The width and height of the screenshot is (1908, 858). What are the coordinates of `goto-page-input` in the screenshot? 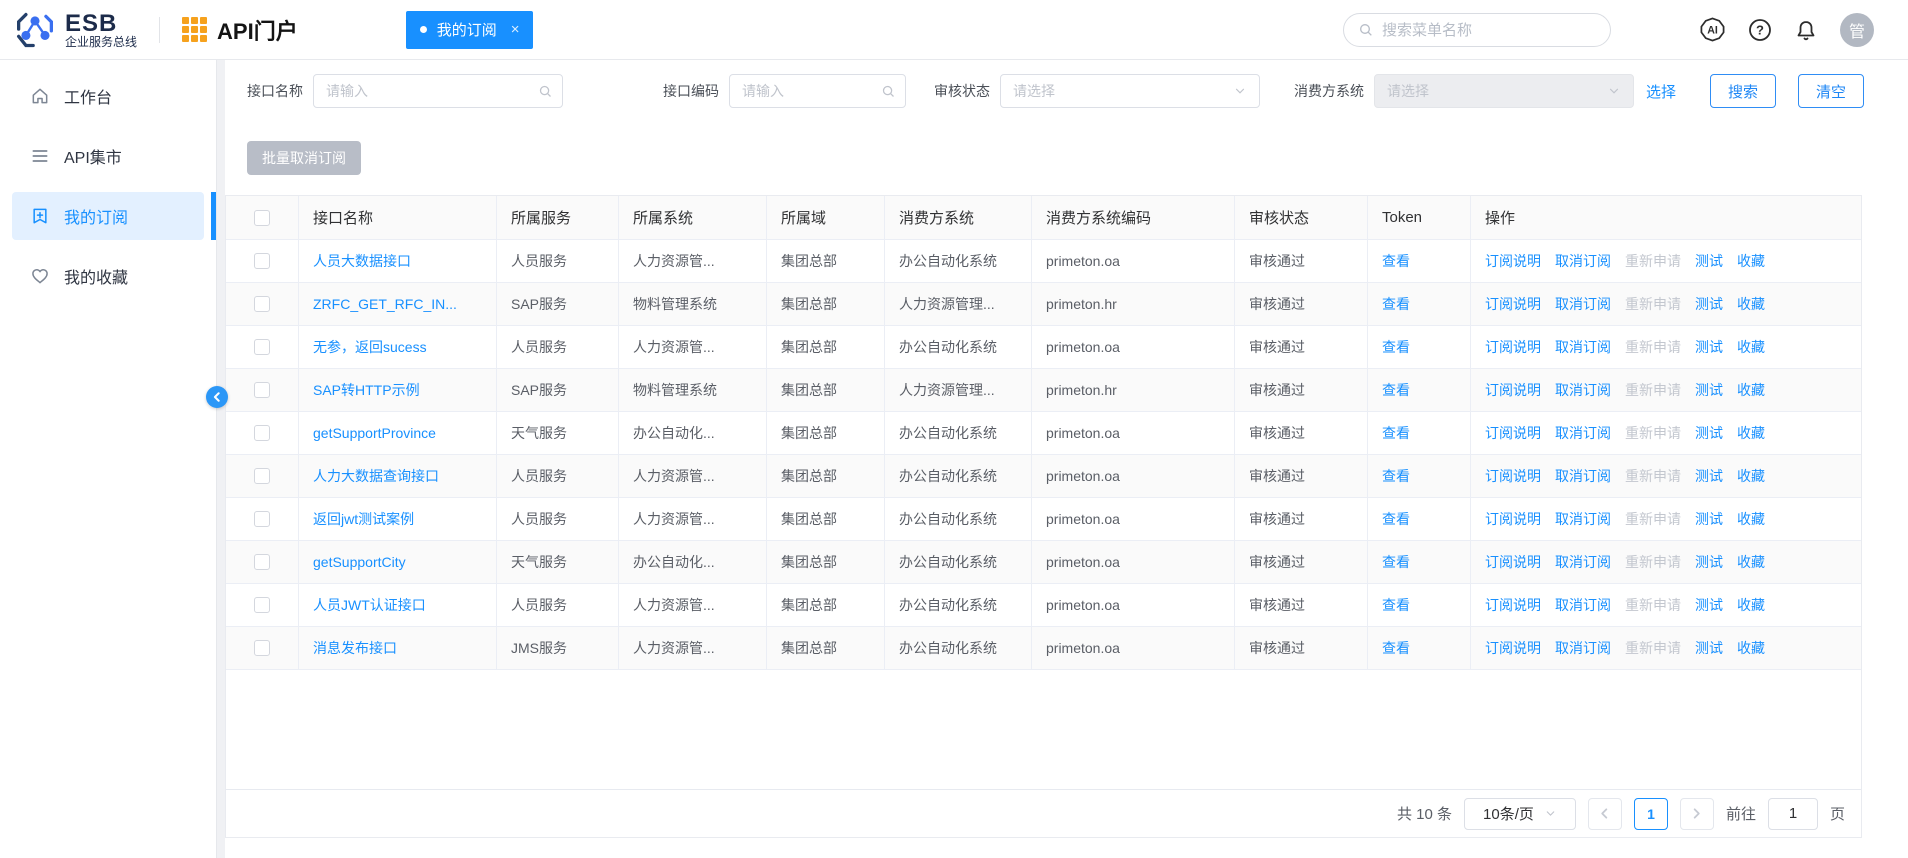 It's located at (1792, 813).